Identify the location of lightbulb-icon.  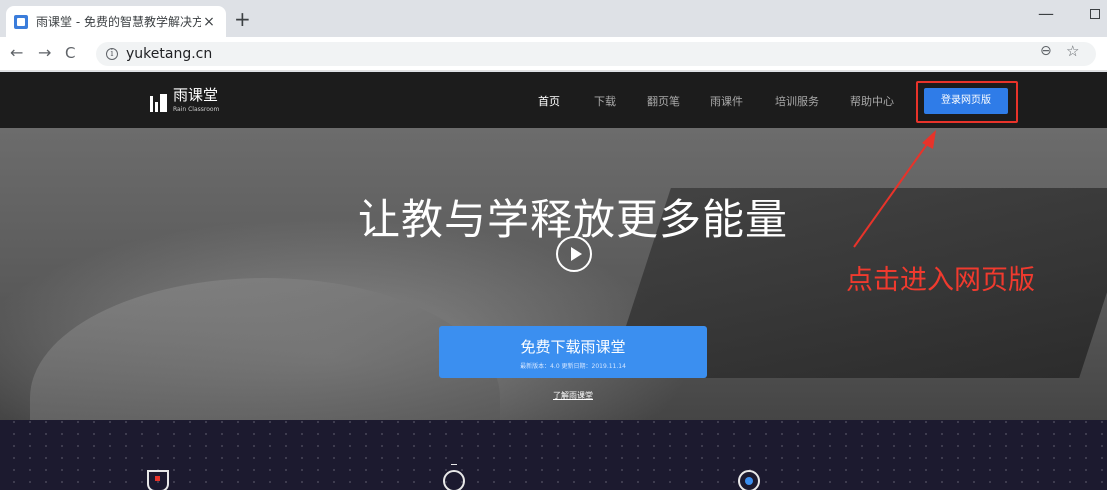
(454, 477).